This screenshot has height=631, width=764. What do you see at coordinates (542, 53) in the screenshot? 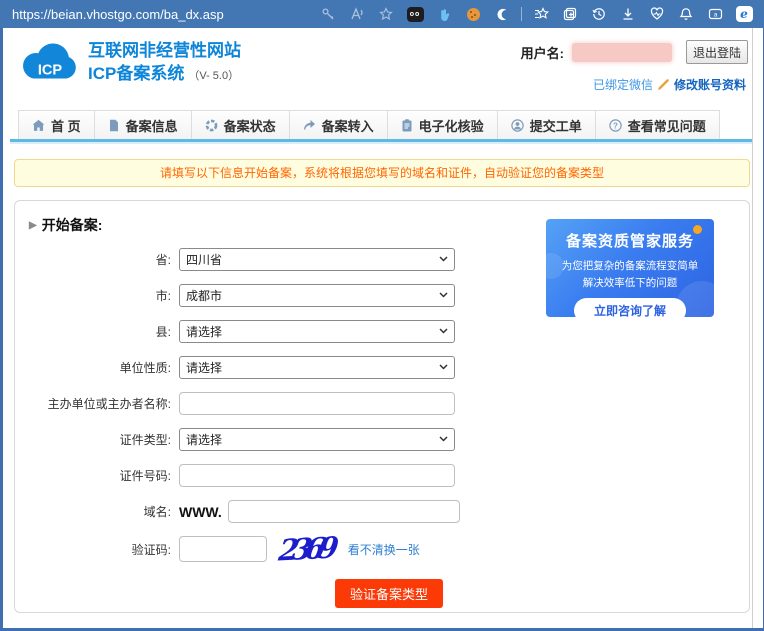
I see `username-label: 用户名:` at bounding box center [542, 53].